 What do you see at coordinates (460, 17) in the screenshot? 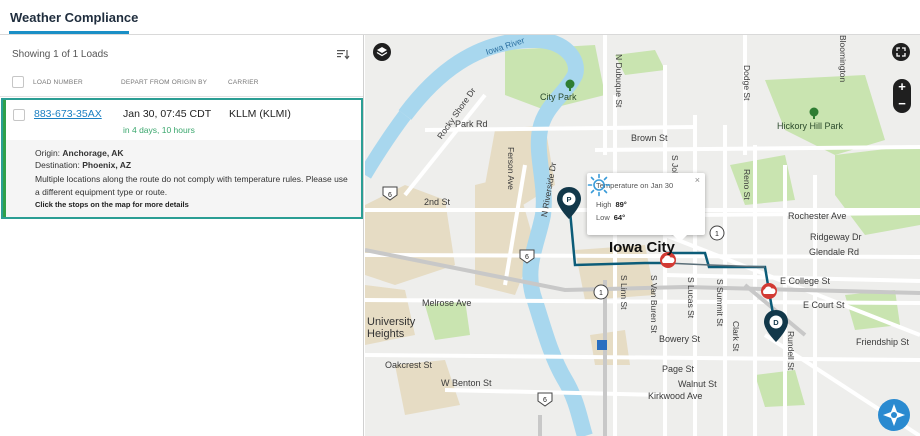
I see `top-bar: Weather Compliance` at bounding box center [460, 17].